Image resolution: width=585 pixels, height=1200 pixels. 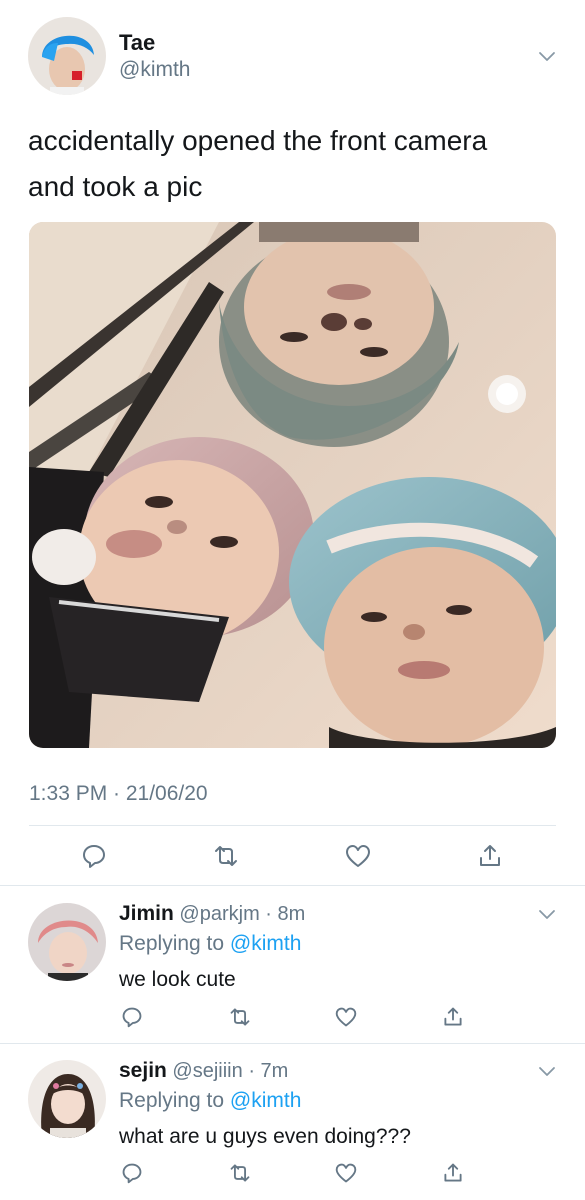 I want to click on reply-author-name: Jimin, so click(x=146, y=913).